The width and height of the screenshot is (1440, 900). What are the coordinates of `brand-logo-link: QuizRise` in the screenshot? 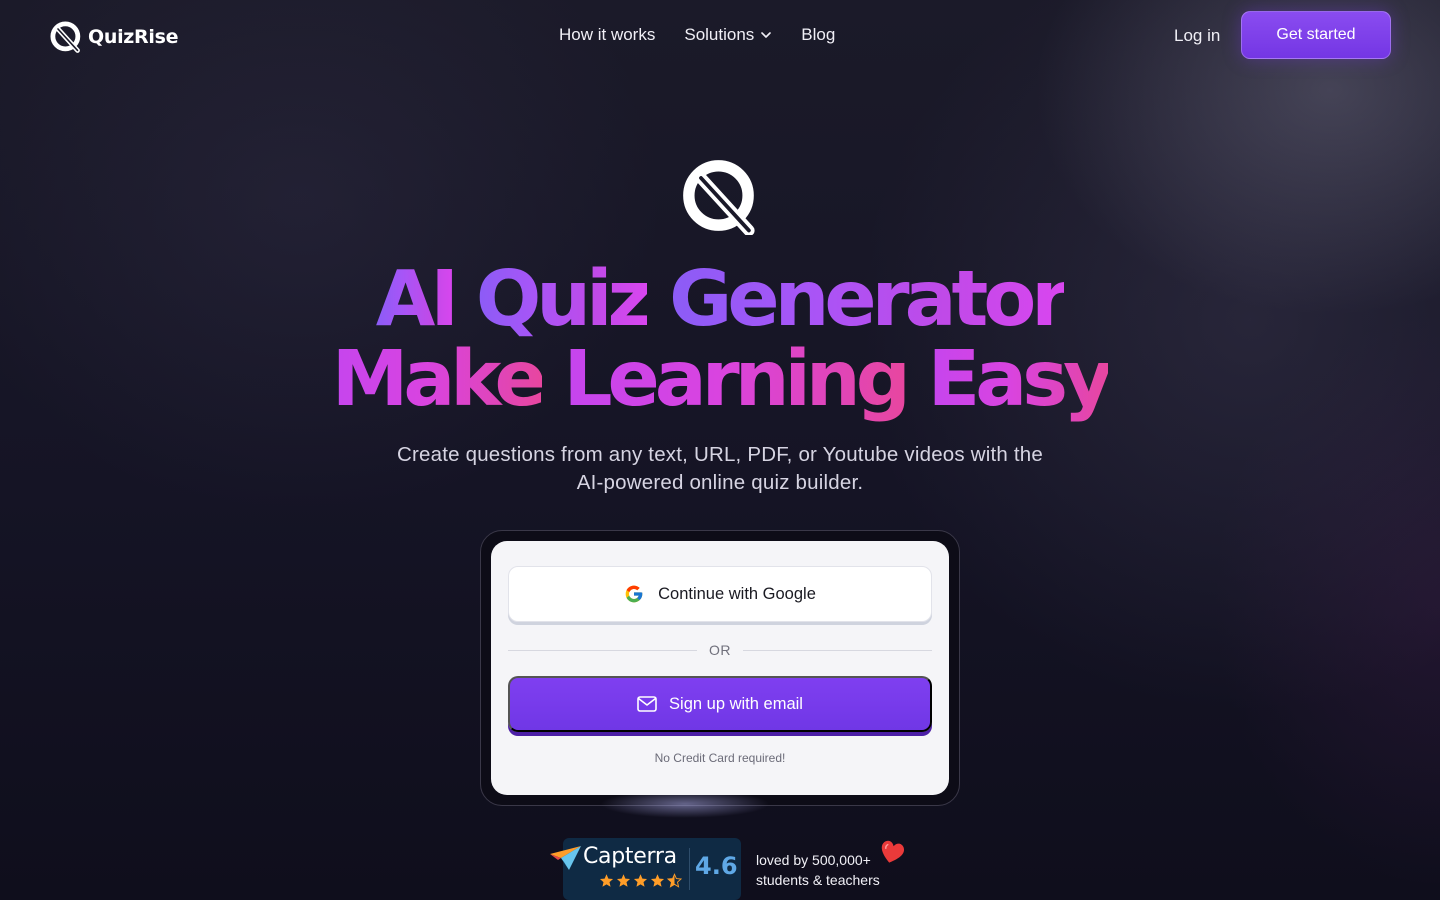 It's located at (114, 37).